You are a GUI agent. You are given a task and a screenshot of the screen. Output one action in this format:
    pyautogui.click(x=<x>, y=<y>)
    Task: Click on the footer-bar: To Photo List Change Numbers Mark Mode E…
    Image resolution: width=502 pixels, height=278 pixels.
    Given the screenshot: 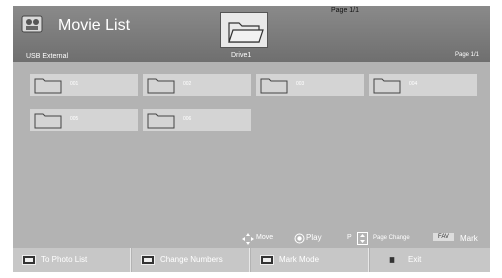 What is the action you would take?
    pyautogui.click(x=251, y=260)
    